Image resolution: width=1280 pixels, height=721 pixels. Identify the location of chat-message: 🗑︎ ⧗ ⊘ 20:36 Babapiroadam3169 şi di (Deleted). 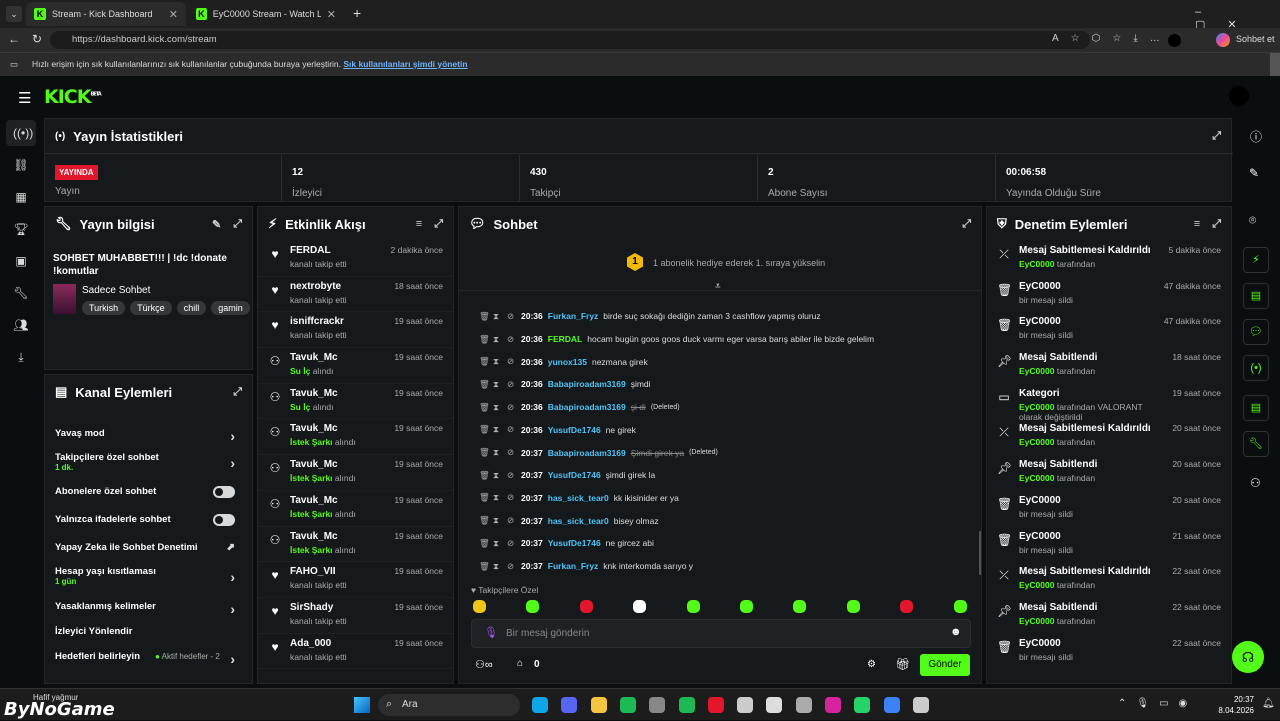
(579, 407).